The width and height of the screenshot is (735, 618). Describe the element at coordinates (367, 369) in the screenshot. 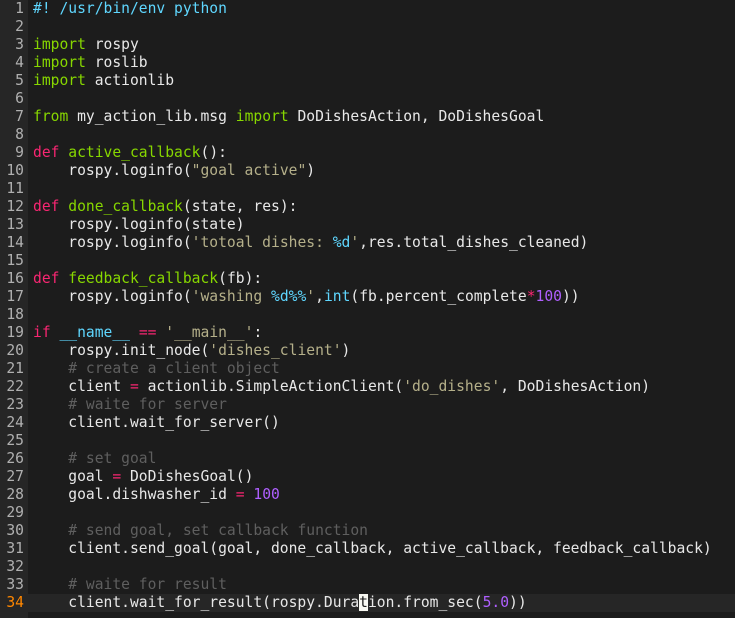

I see `code-line: 21 # create a client object` at that location.